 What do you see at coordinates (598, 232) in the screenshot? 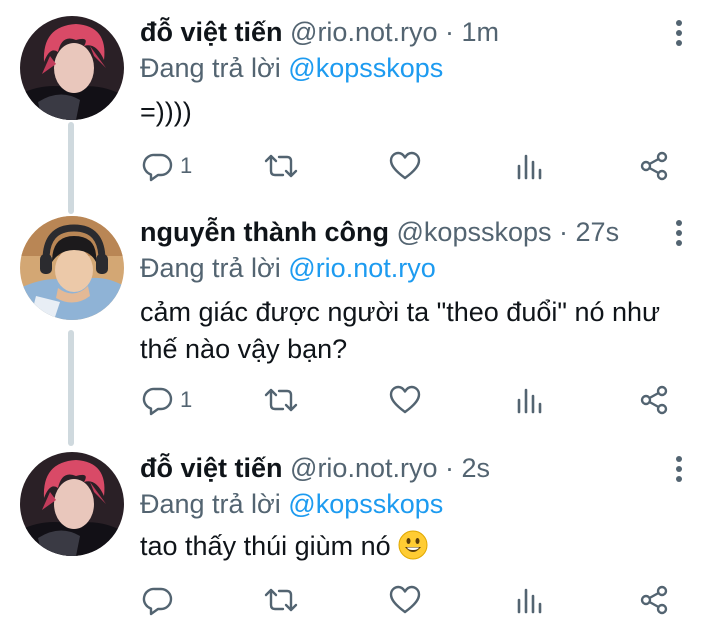
I see `timestamp: 27s` at bounding box center [598, 232].